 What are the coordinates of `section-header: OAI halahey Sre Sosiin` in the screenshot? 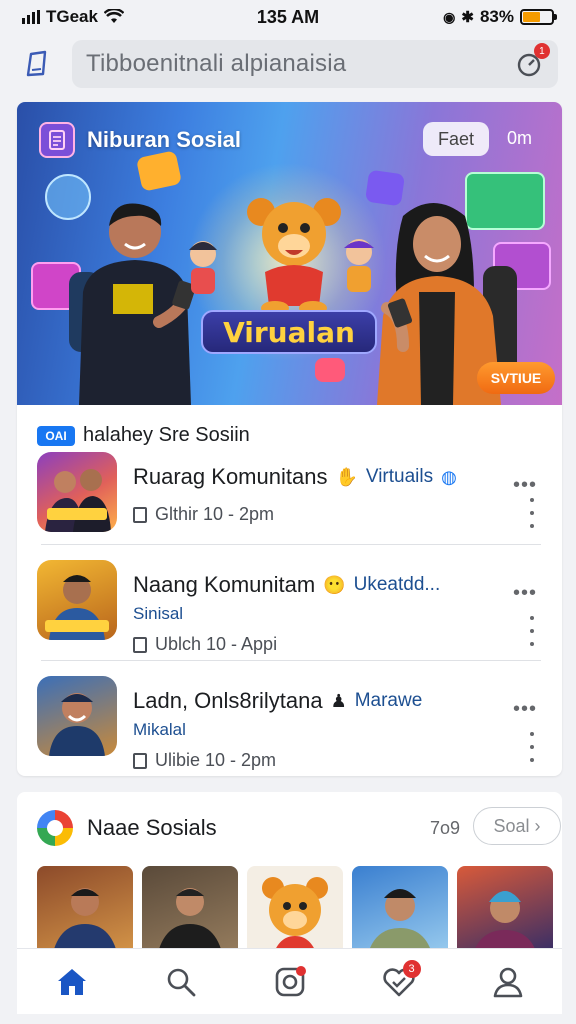 It's located at (143, 435).